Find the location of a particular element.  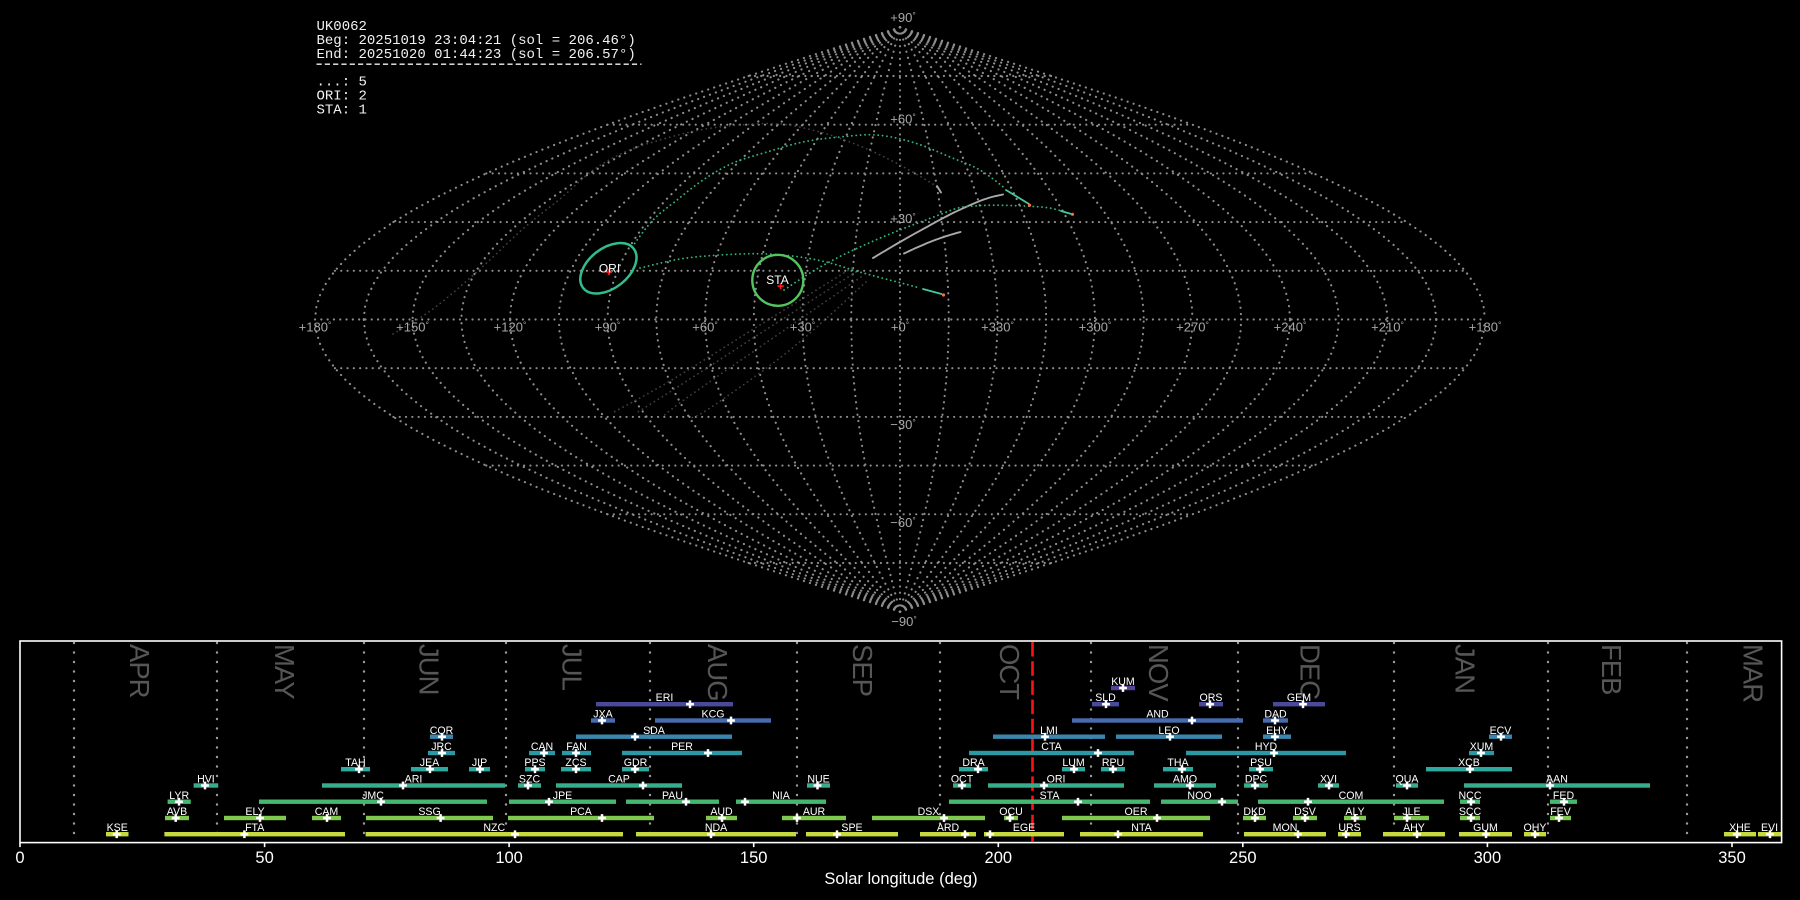

svg-text: AUD is located at coordinates (721, 812).